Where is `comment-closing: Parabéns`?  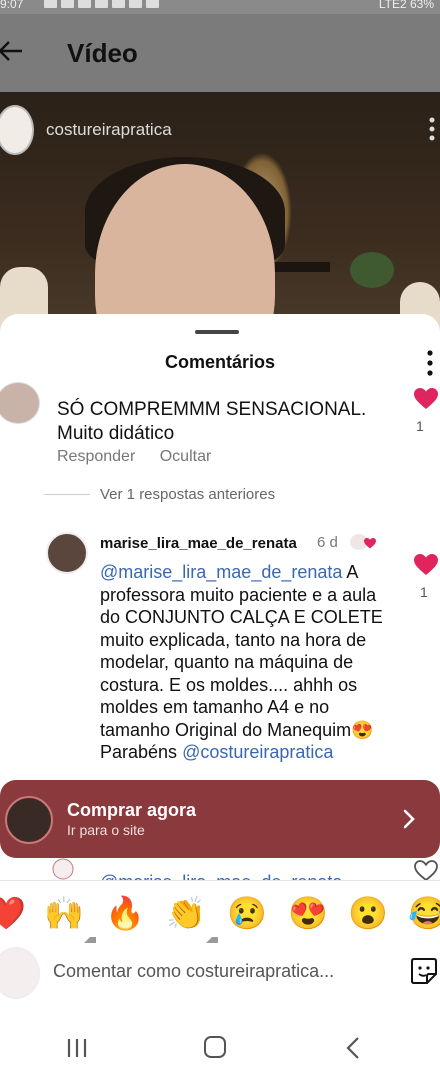
comment-closing: Parabéns is located at coordinates (141, 752).